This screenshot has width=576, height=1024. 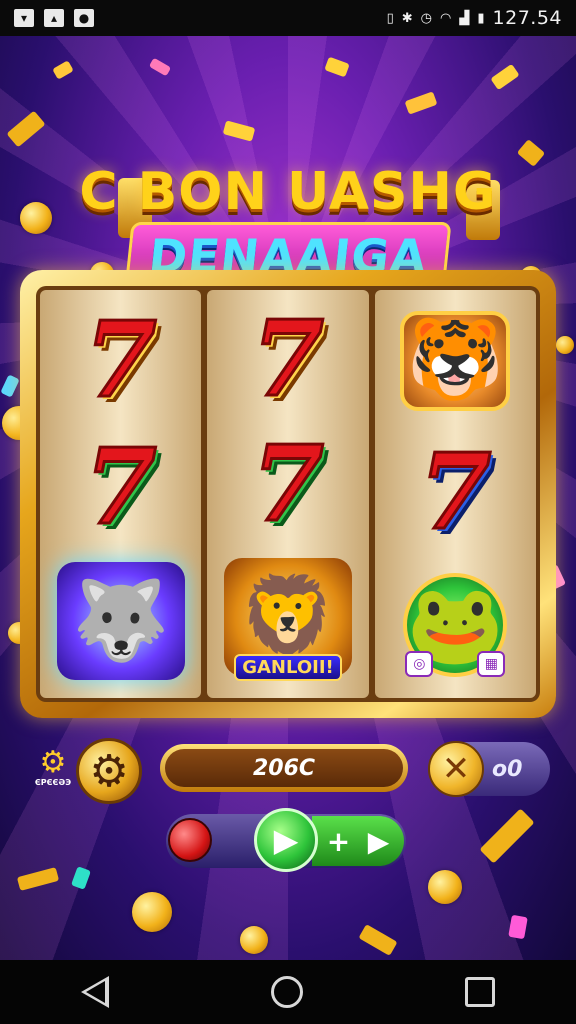 I want to click on bomb-button, so click(x=190, y=840).